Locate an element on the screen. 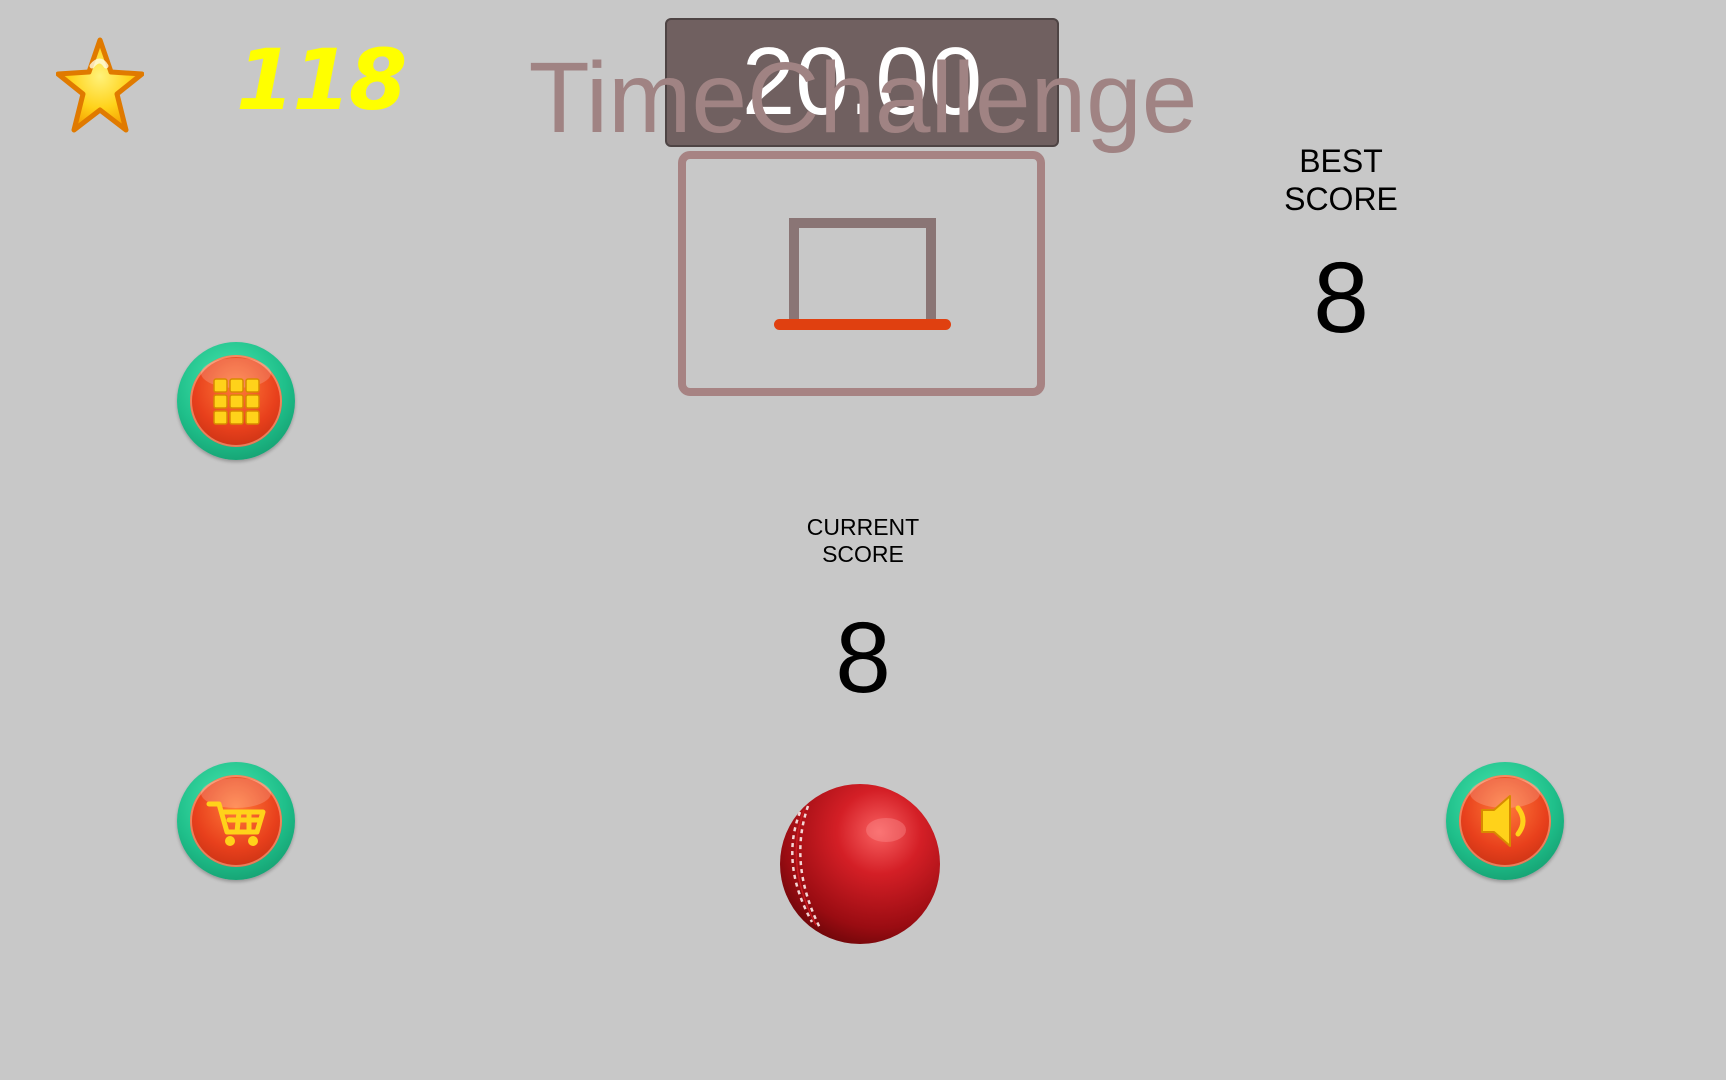 This screenshot has width=1726, height=1080. level-menu-button is located at coordinates (236, 401).